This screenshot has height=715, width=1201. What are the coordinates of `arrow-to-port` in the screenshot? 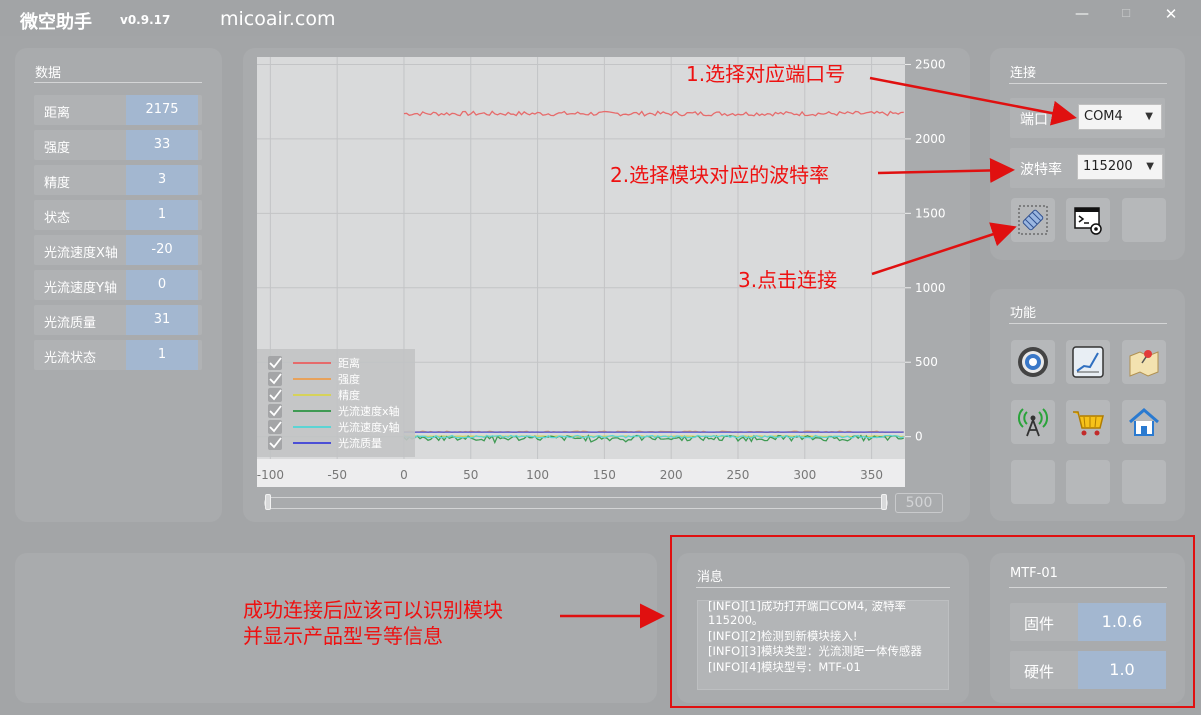 It's located at (973, 101).